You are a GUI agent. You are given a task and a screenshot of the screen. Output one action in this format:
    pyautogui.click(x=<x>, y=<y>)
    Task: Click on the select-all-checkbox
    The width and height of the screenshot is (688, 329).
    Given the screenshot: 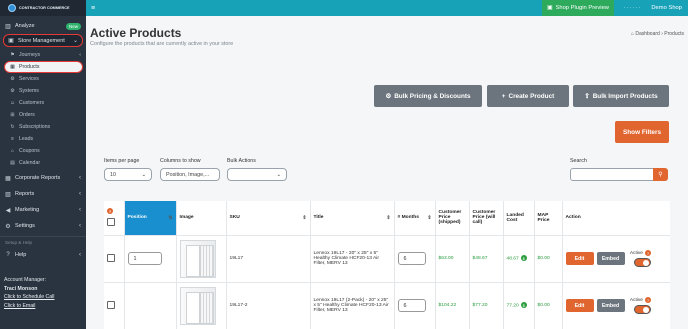 What is the action you would take?
    pyautogui.click(x=111, y=221)
    